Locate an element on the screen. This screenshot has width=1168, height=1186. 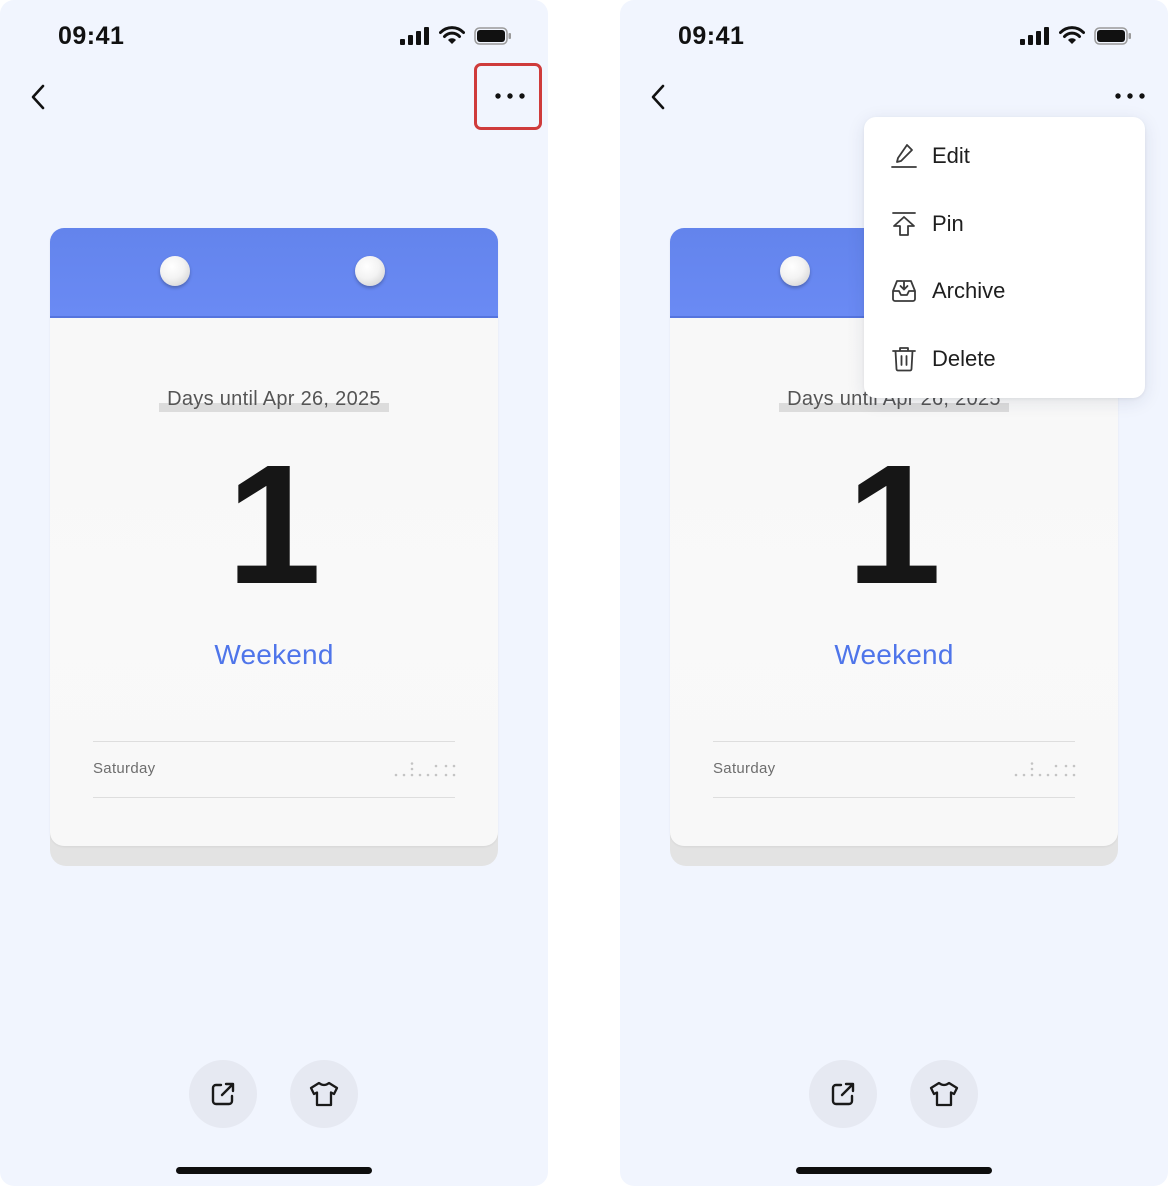
menu-item-edit: Edit is located at coordinates (1004, 155).